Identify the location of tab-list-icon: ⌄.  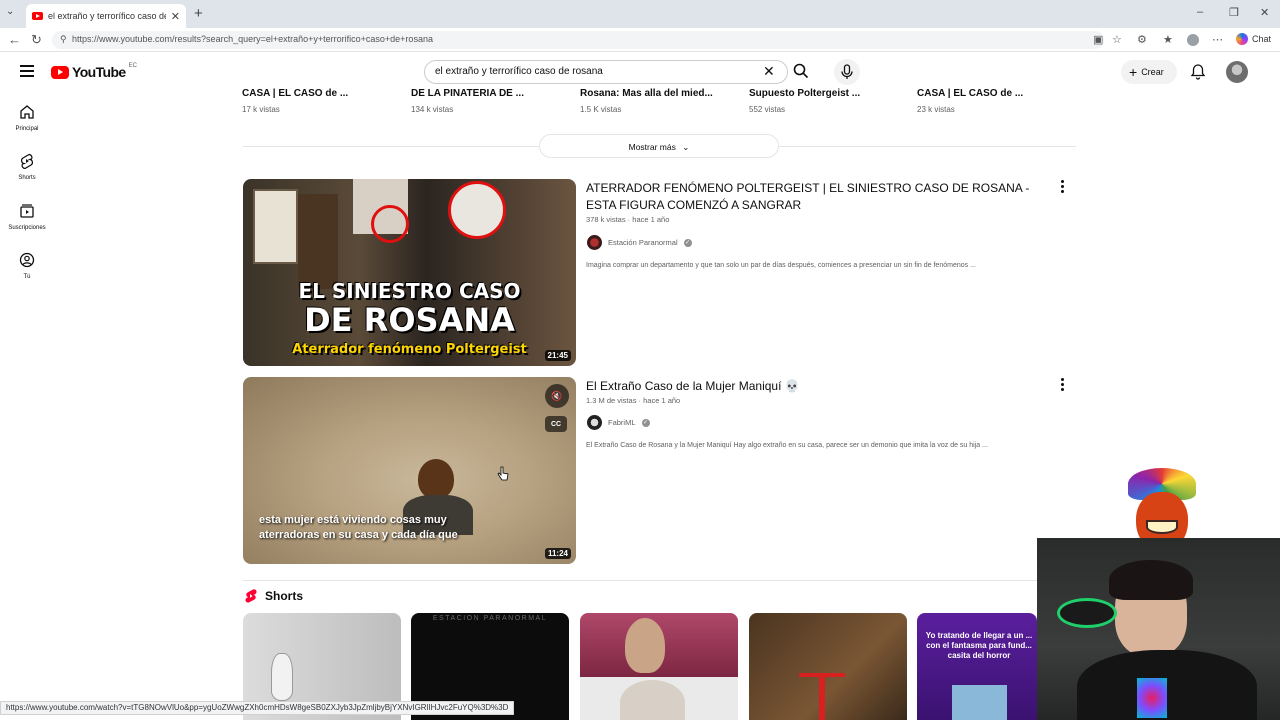
(10, 11).